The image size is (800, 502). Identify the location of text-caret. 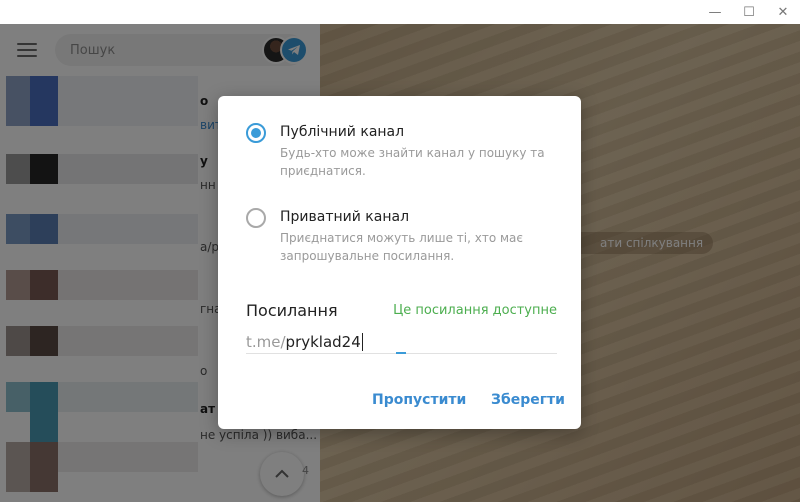
(362, 341).